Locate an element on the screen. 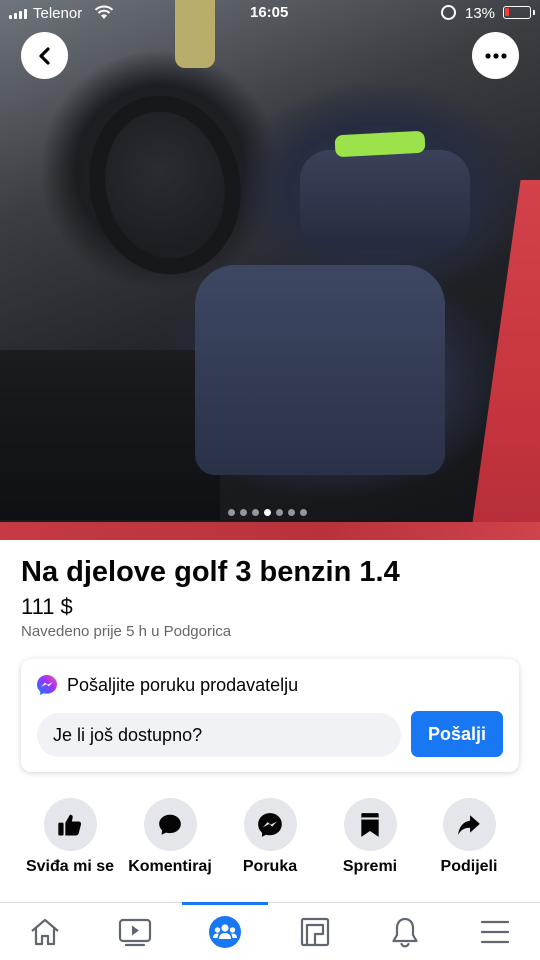 The height and width of the screenshot is (960, 540). watch-icon is located at coordinates (135, 932).